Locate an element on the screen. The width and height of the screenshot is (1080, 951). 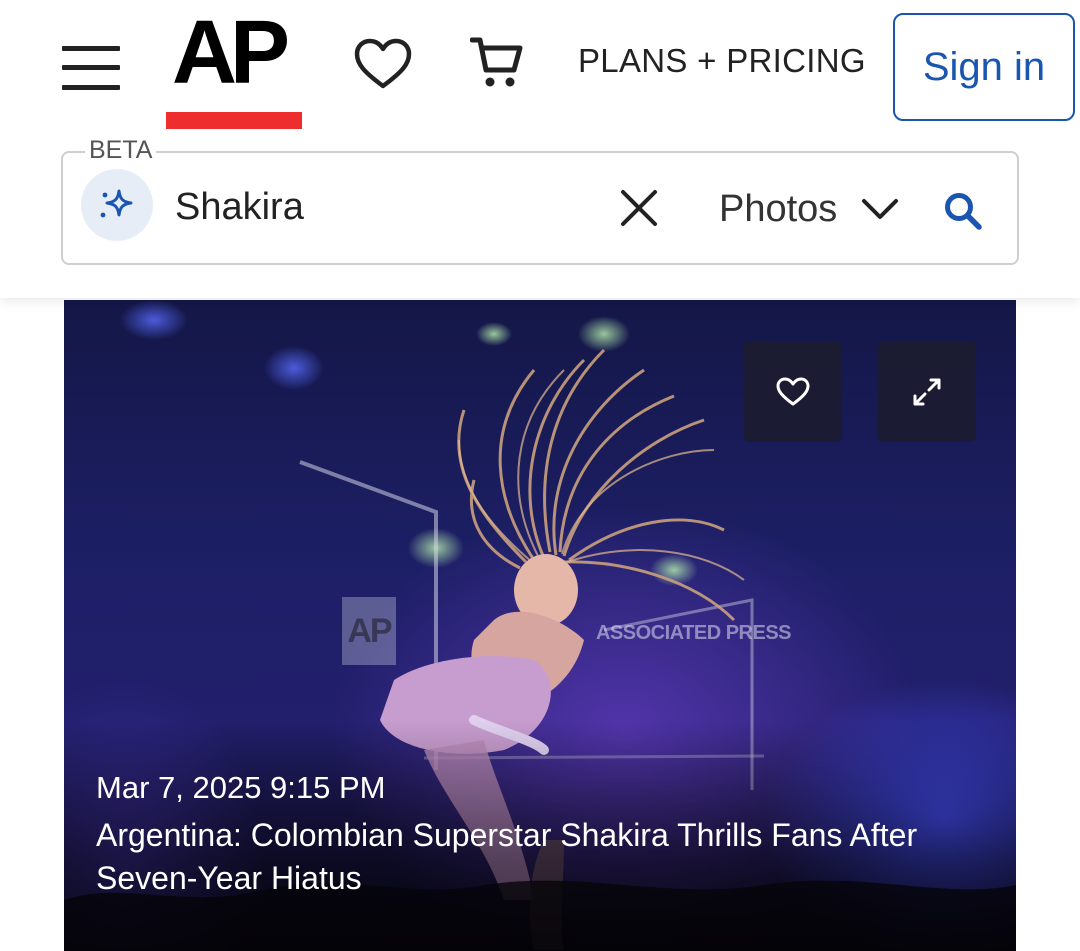
hamburger-menu-icon is located at coordinates (91, 68).